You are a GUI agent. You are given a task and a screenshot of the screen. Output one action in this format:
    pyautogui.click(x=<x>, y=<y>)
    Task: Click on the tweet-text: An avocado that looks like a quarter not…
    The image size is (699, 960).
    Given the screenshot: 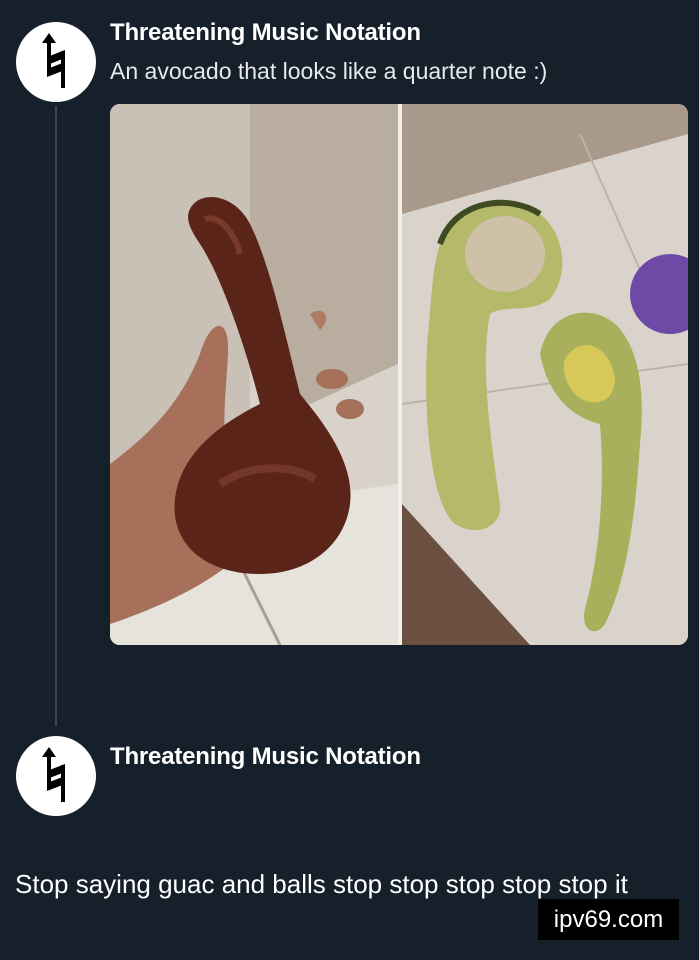 What is the action you would take?
    pyautogui.click(x=329, y=71)
    